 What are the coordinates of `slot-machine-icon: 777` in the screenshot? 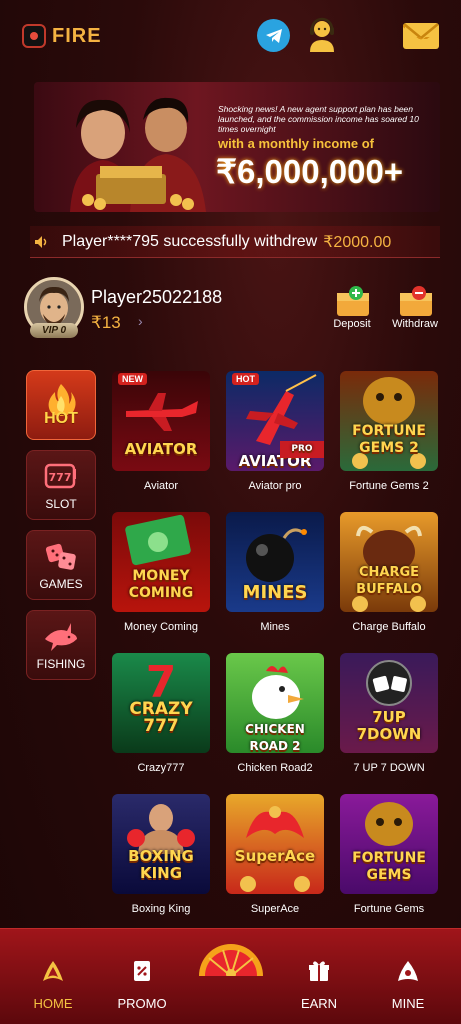 It's located at (60, 476).